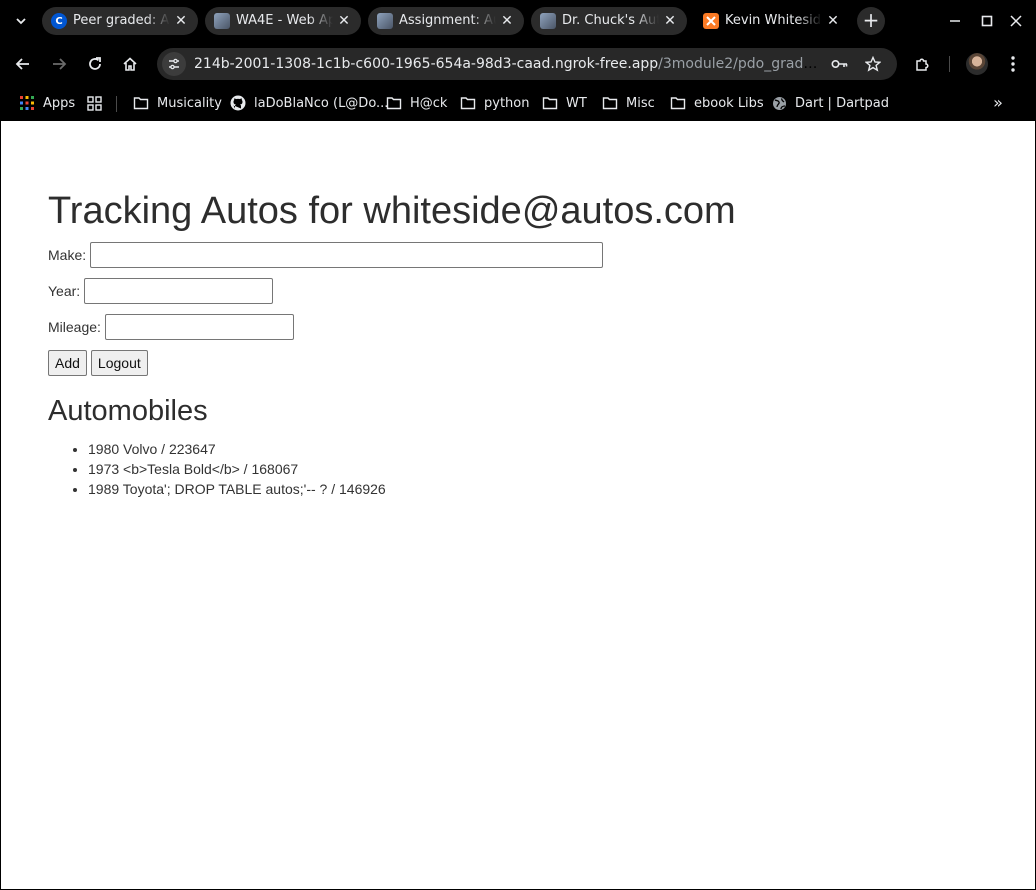 This screenshot has width=1036, height=890. I want to click on password-key-icon, so click(840, 64).